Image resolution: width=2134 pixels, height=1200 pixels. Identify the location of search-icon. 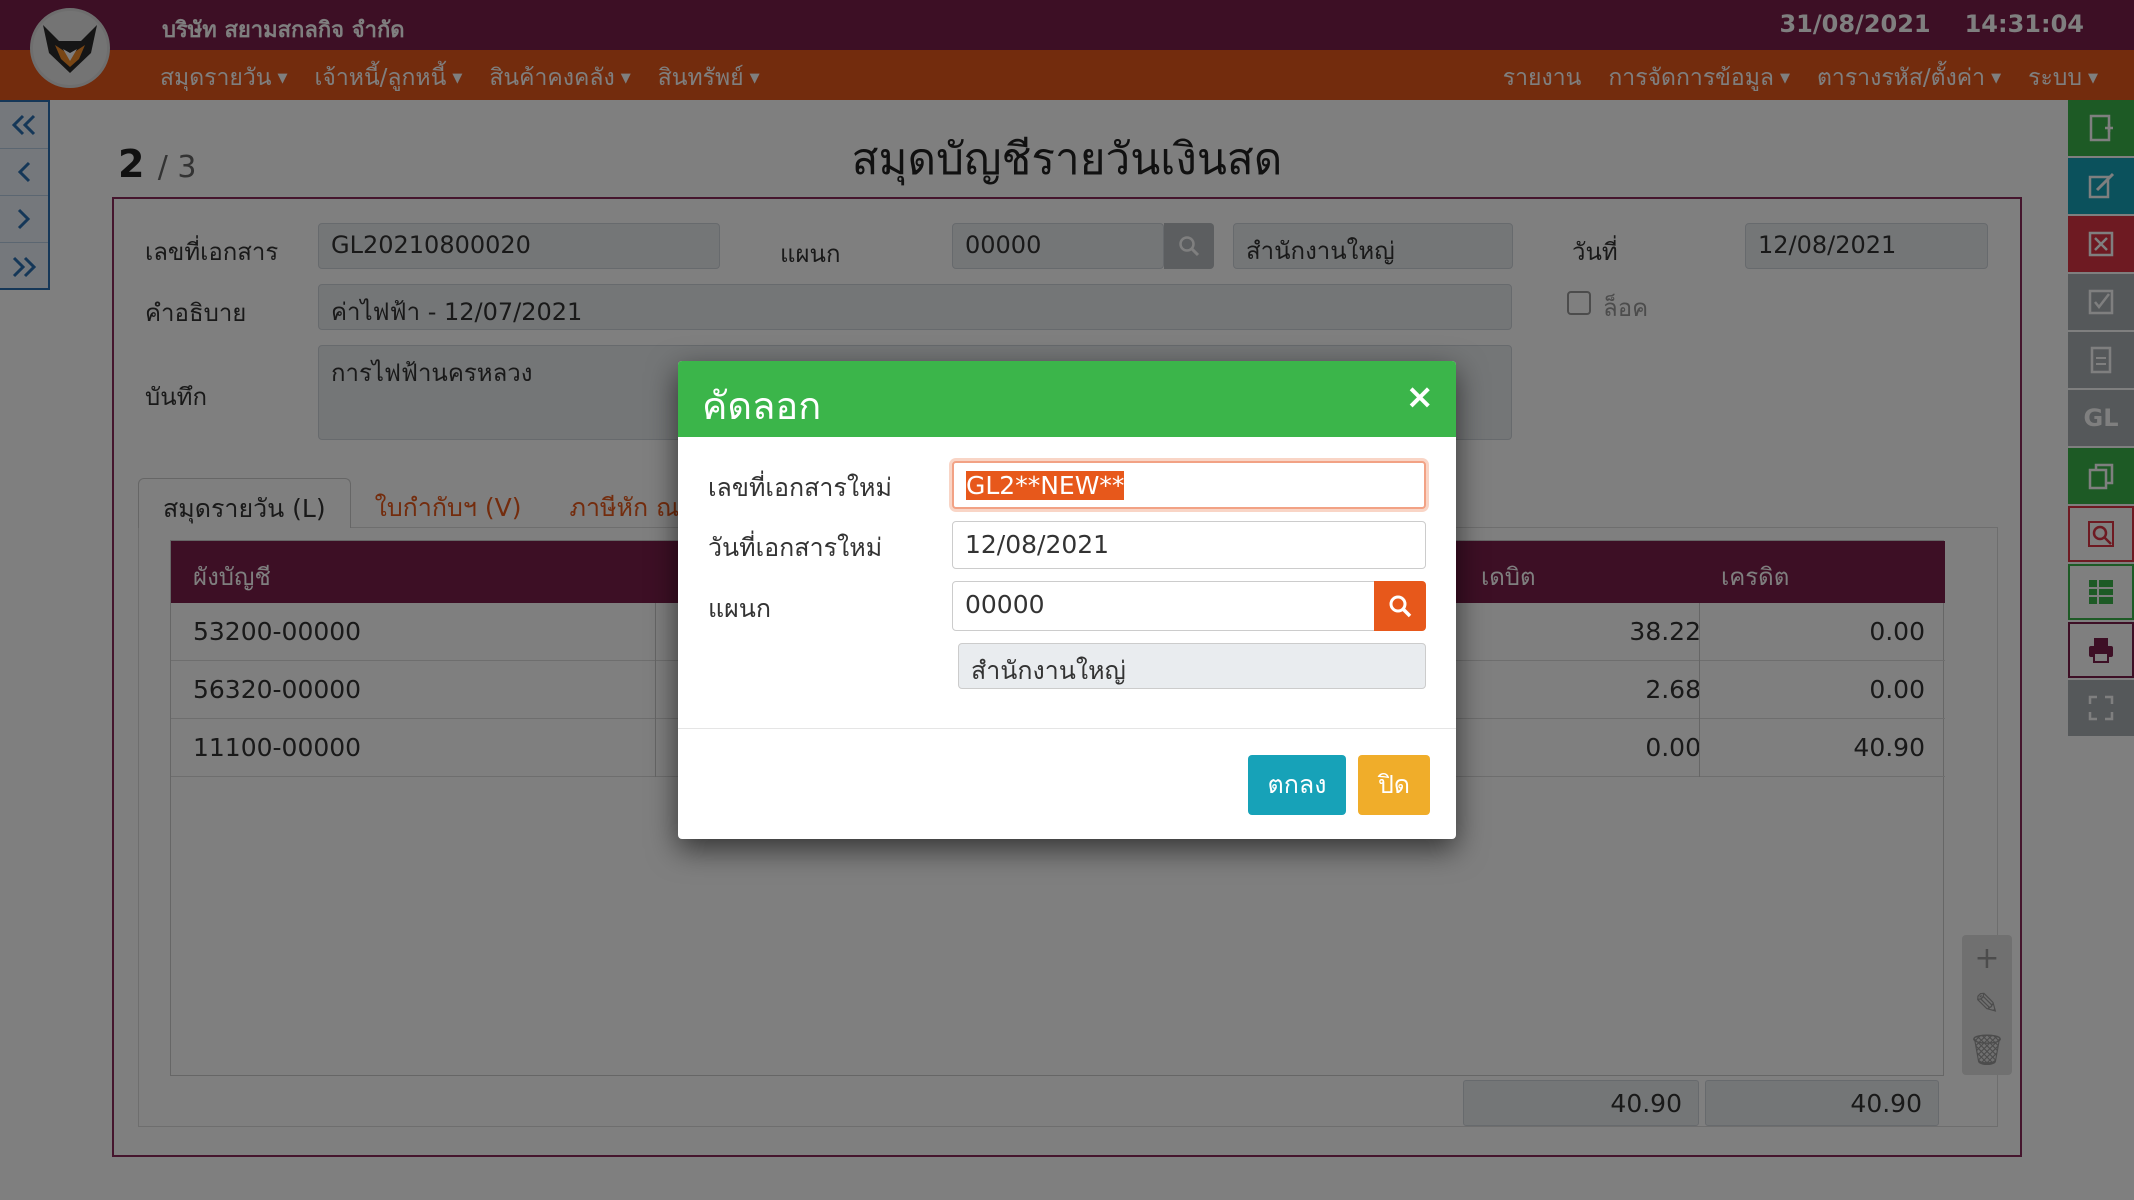
(1400, 606).